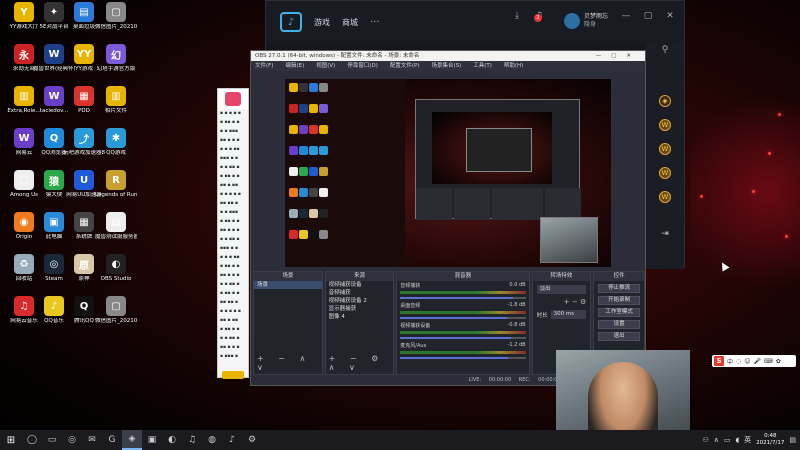 Image resolution: width=800 pixels, height=450 pixels. Describe the element at coordinates (325, 66) in the screenshot. I see `obs-menu-item: 视图(V)` at that location.